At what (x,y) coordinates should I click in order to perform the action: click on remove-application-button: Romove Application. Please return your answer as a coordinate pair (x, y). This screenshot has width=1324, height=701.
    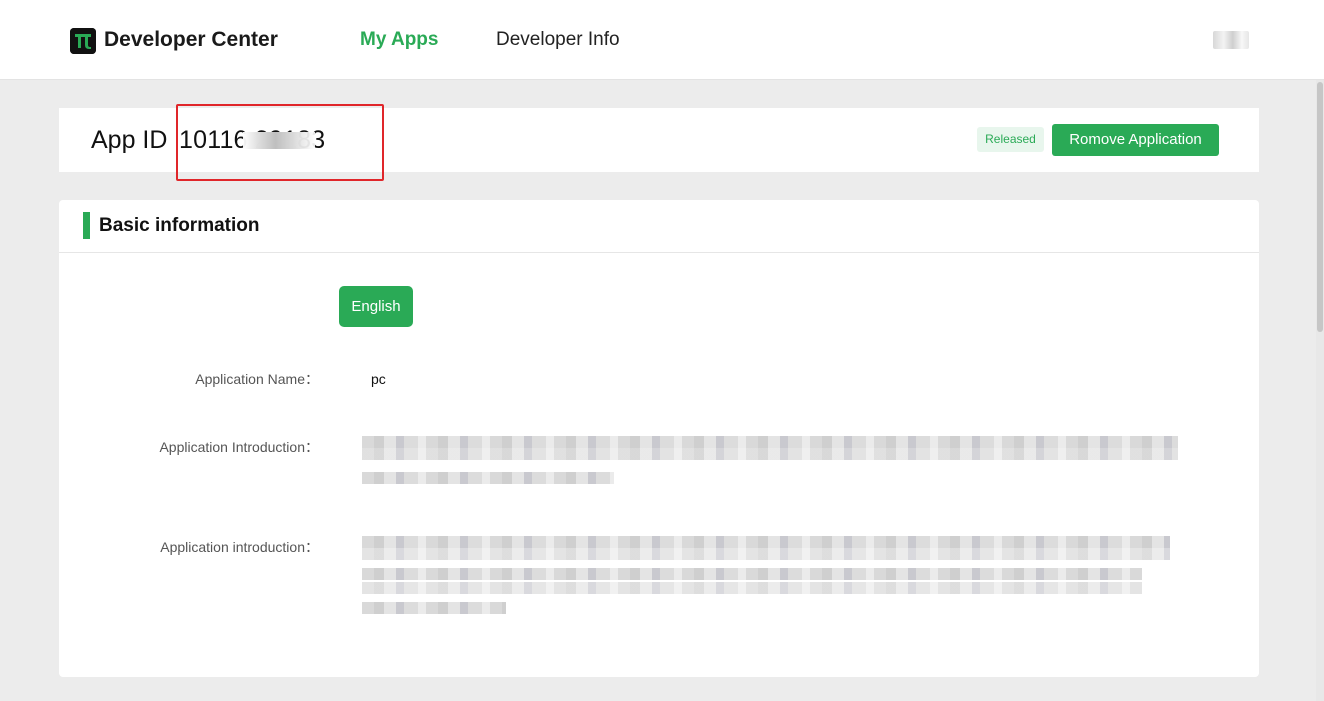
    Looking at the image, I should click on (1135, 140).